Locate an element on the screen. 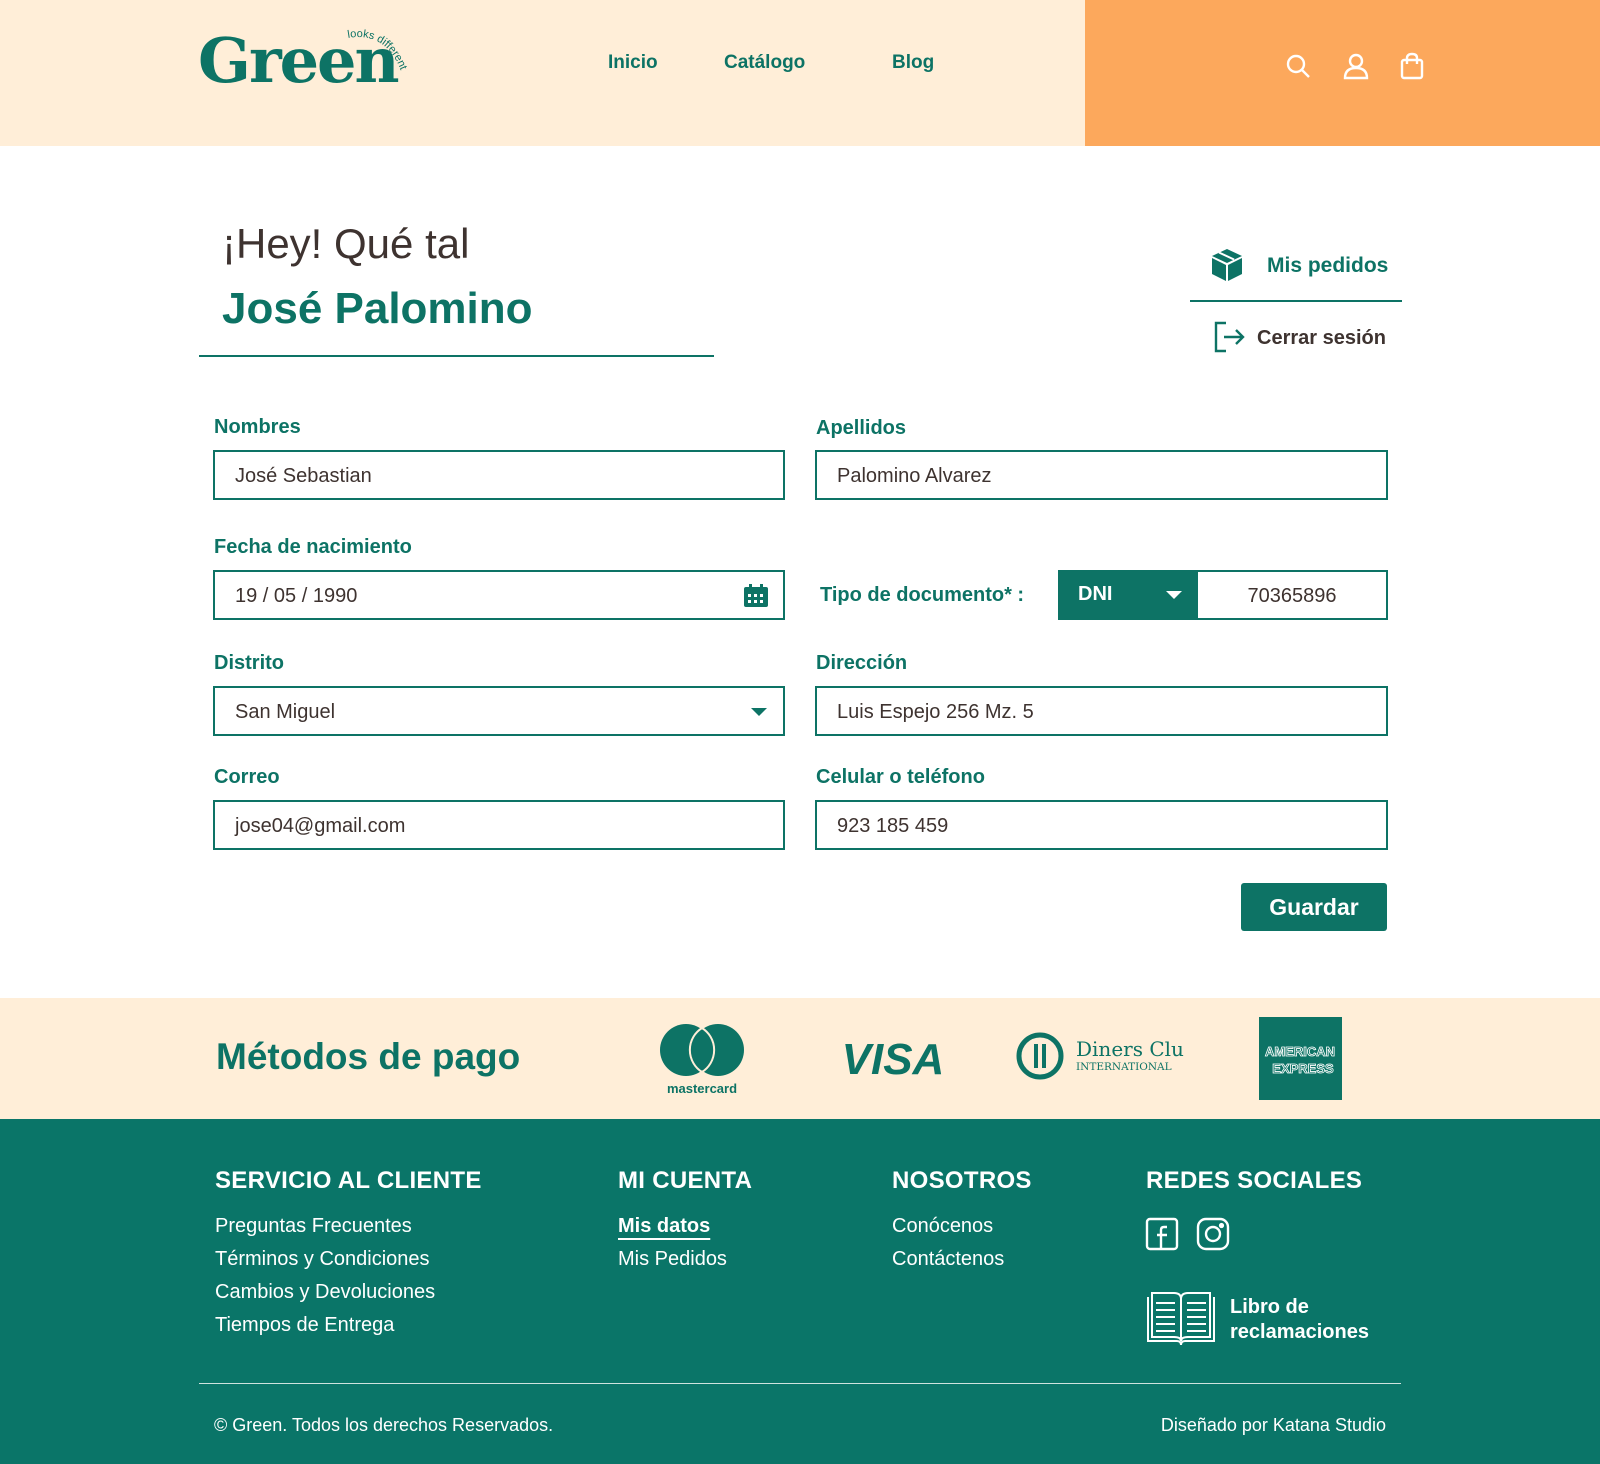 This screenshot has height=1464, width=1600. nav-catalogo: Catálogo is located at coordinates (764, 63).